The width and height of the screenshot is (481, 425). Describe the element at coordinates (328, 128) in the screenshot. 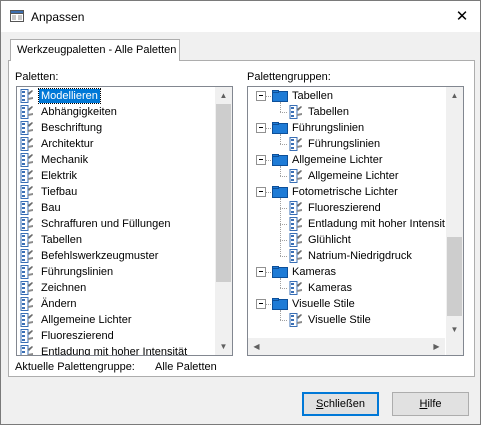

I see `tree-group-label: Führungslinien` at that location.